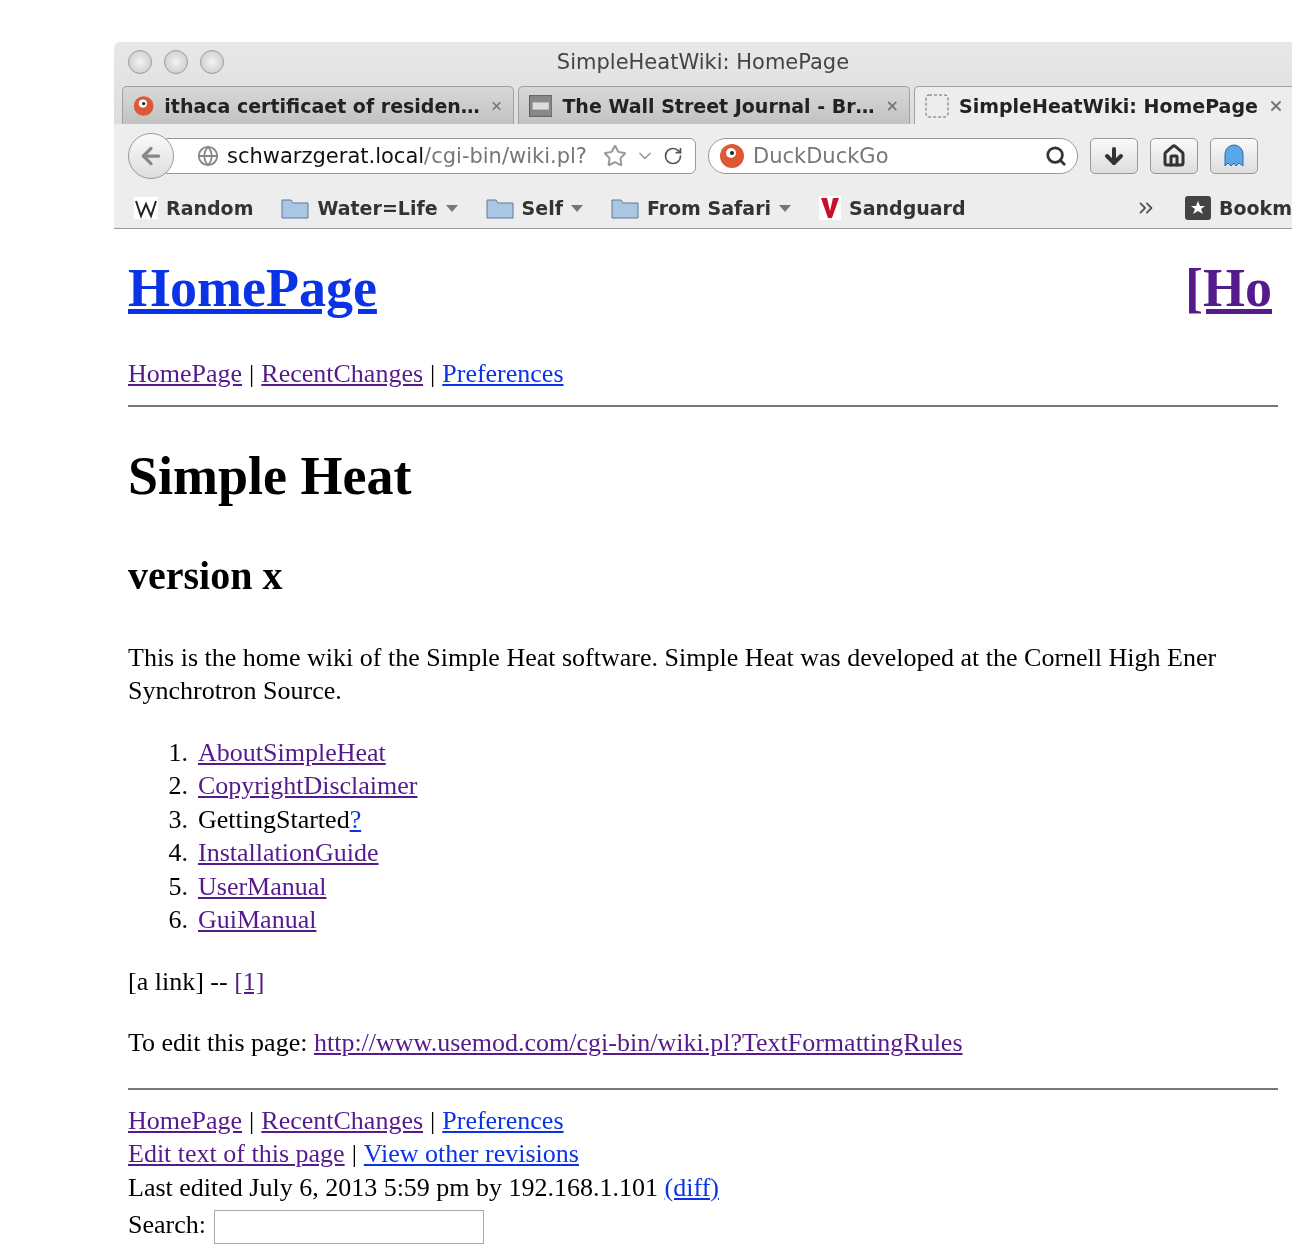 The height and width of the screenshot is (1255, 1292). Describe the element at coordinates (348, 1227) in the screenshot. I see `search-input` at that location.